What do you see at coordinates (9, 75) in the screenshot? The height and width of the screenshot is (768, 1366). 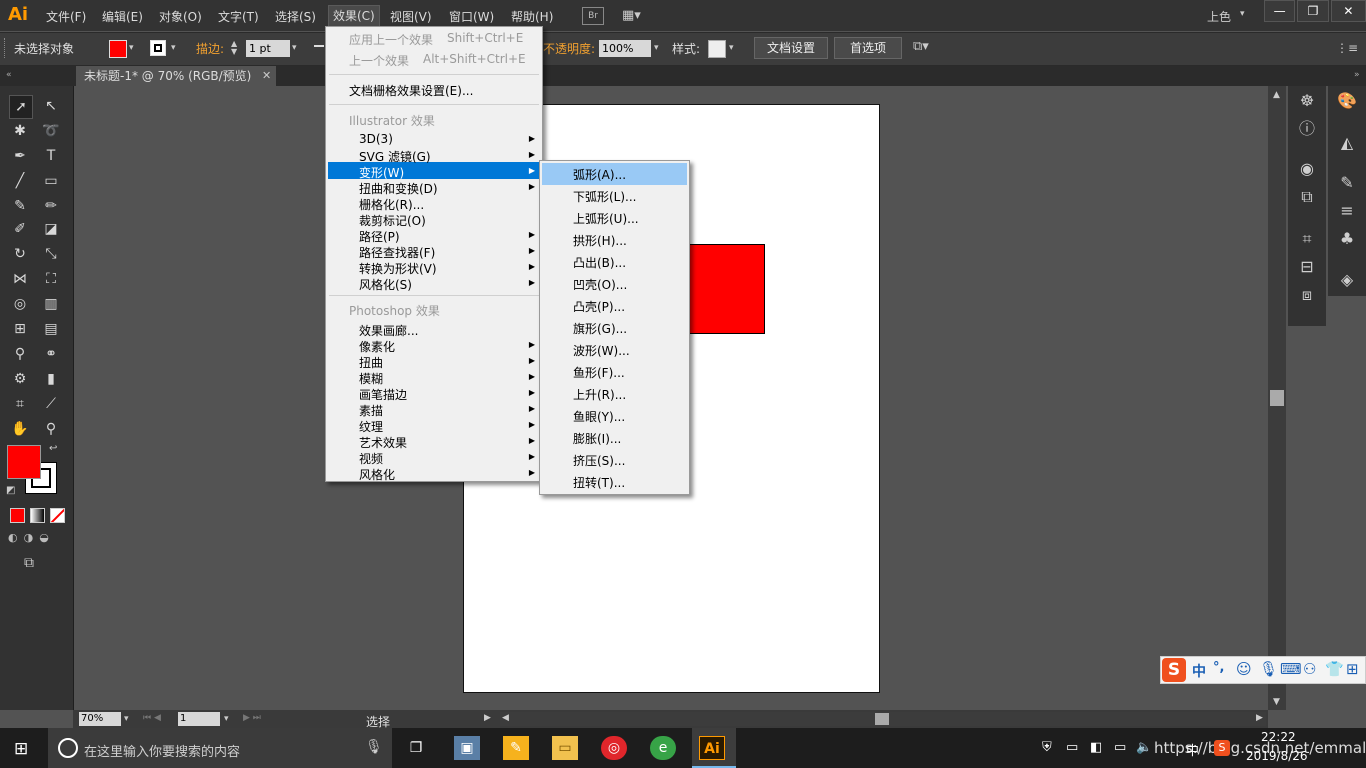 I see `collapse-panel-icon: «` at bounding box center [9, 75].